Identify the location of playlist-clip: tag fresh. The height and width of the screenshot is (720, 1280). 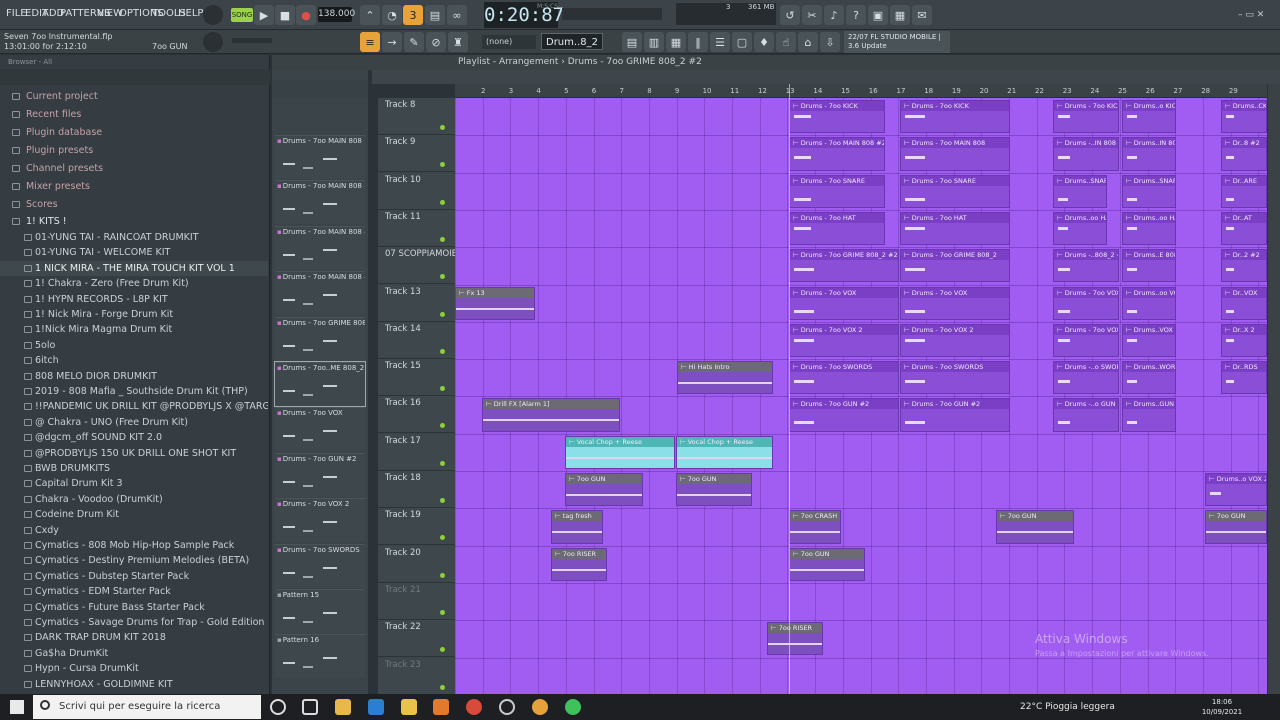
(577, 527).